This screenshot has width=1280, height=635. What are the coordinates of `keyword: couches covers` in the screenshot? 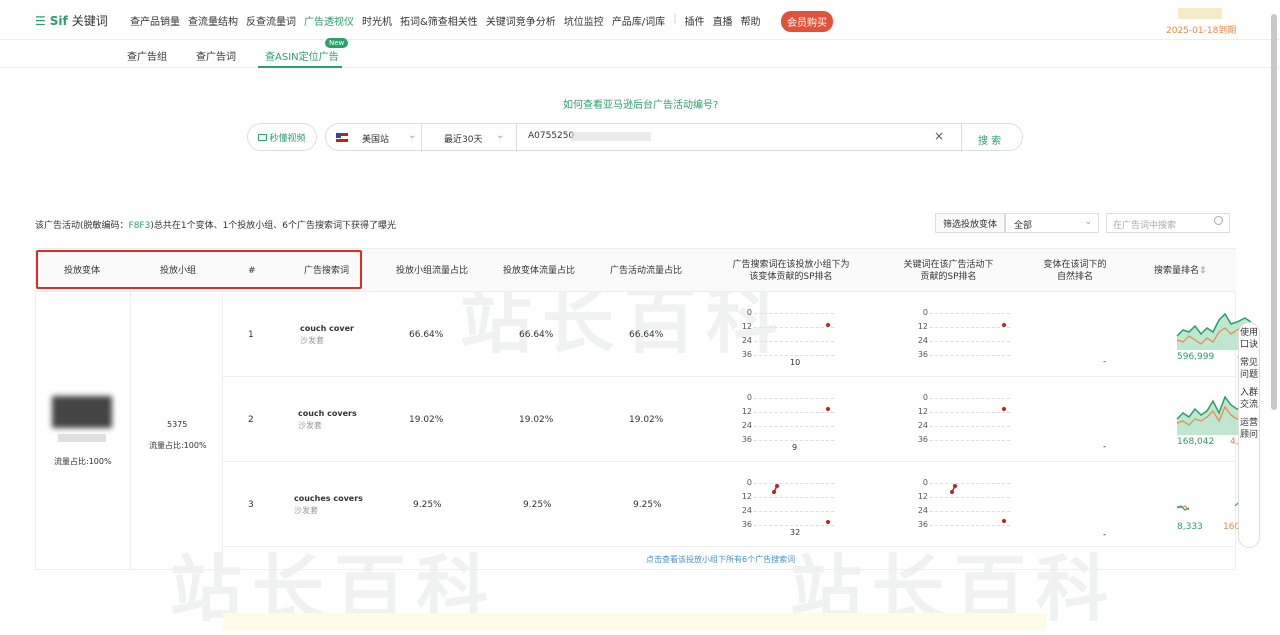 It's located at (328, 498).